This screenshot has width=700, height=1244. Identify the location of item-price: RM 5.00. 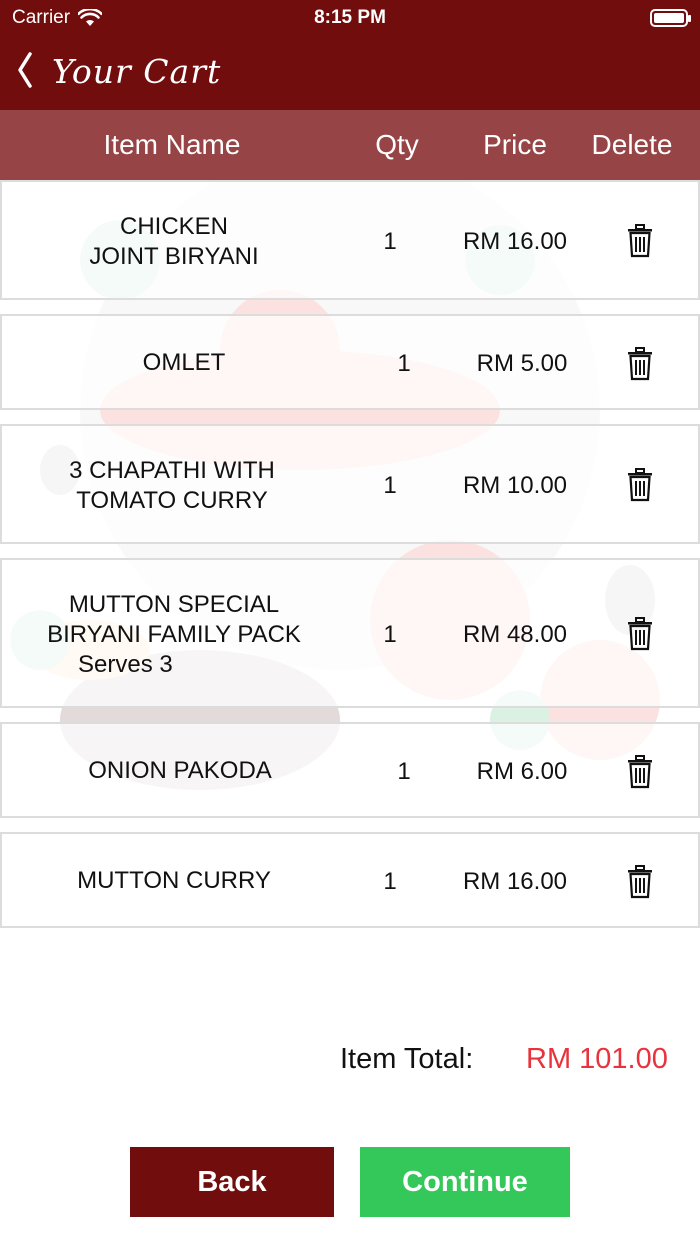
(522, 363).